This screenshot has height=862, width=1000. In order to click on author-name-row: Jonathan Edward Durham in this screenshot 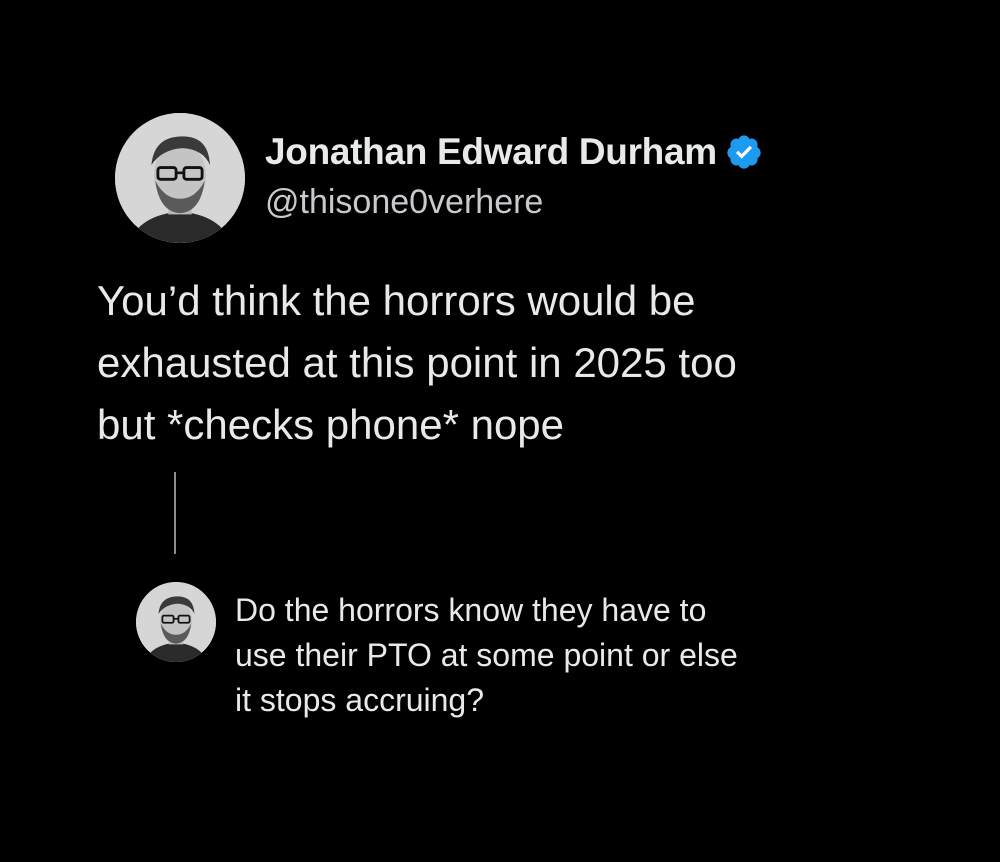, I will do `click(514, 152)`.